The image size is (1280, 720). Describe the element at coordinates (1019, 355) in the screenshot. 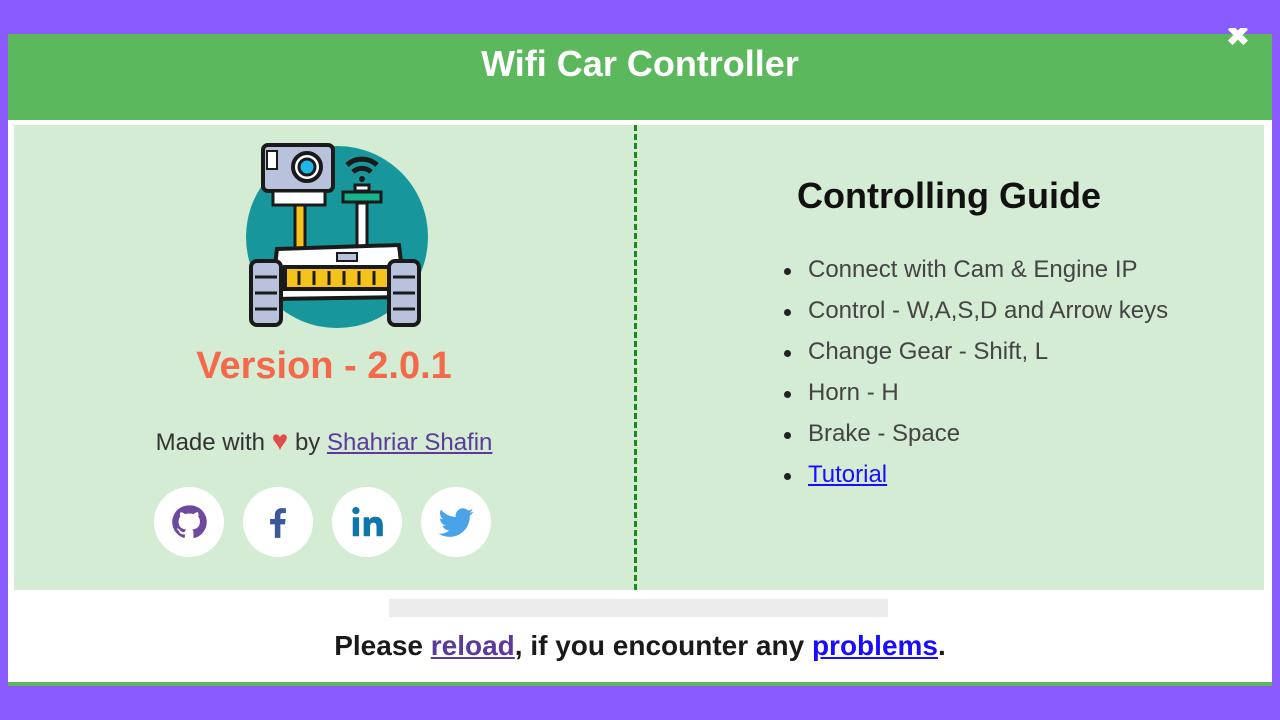

I see `guide-item: Change Gear - Shift, L` at that location.